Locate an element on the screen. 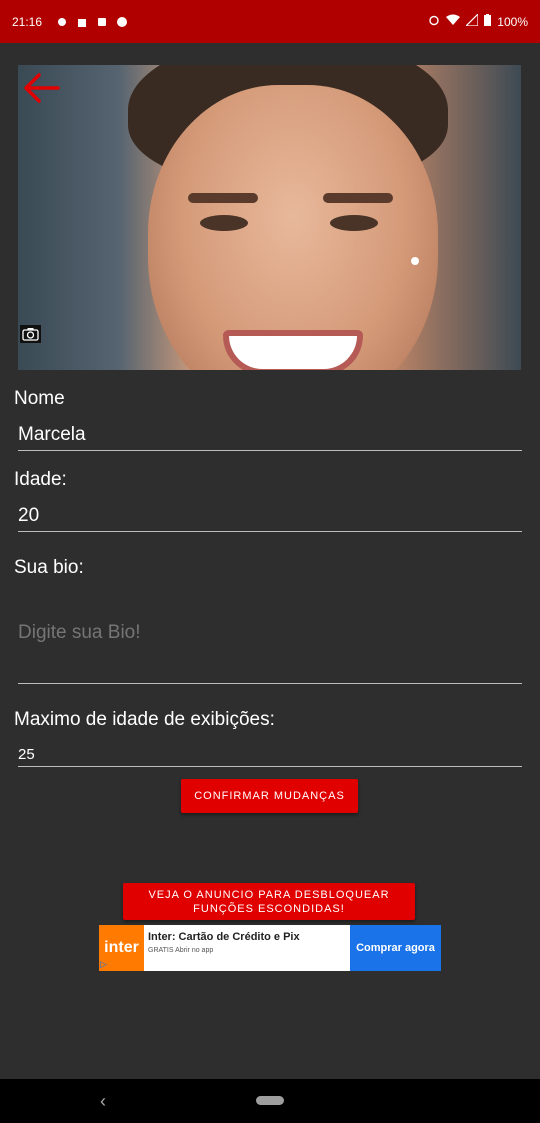  battery-icon is located at coordinates (488, 21).